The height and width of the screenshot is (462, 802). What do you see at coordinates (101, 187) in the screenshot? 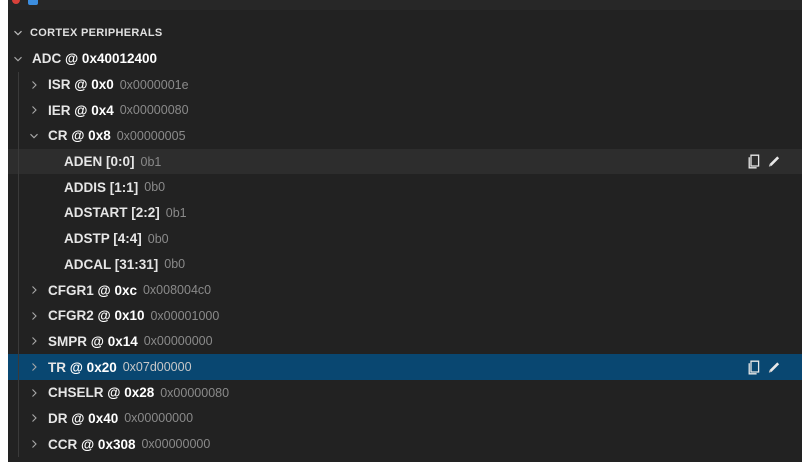
I see `item-label: ADDIS [1:1]` at bounding box center [101, 187].